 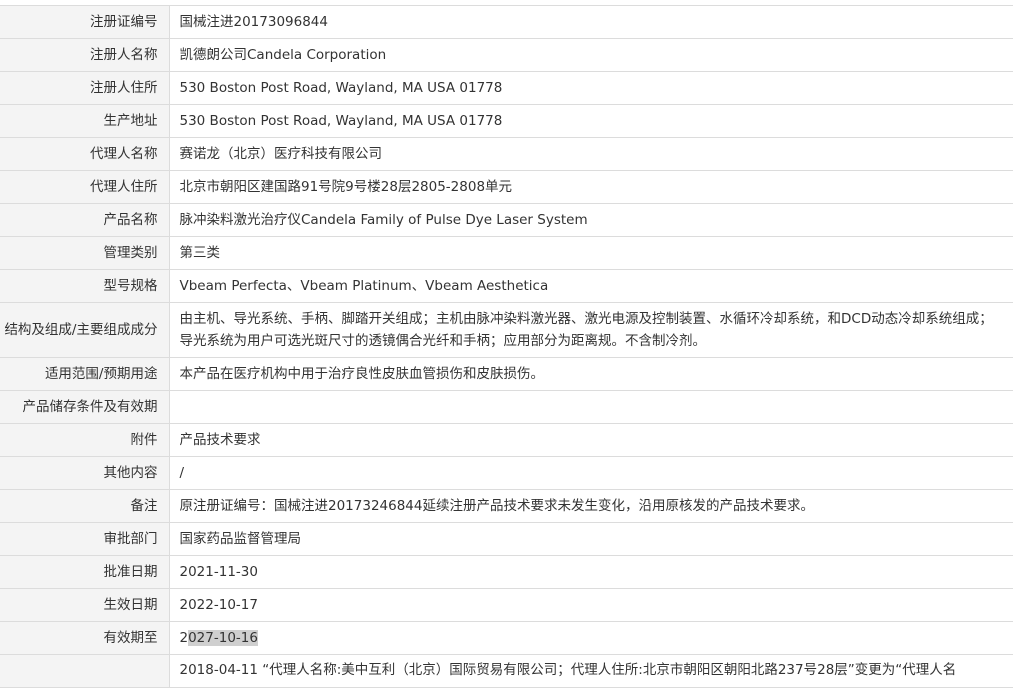 I want to click on field-value-attachment: 产品技术要求, so click(x=591, y=440).